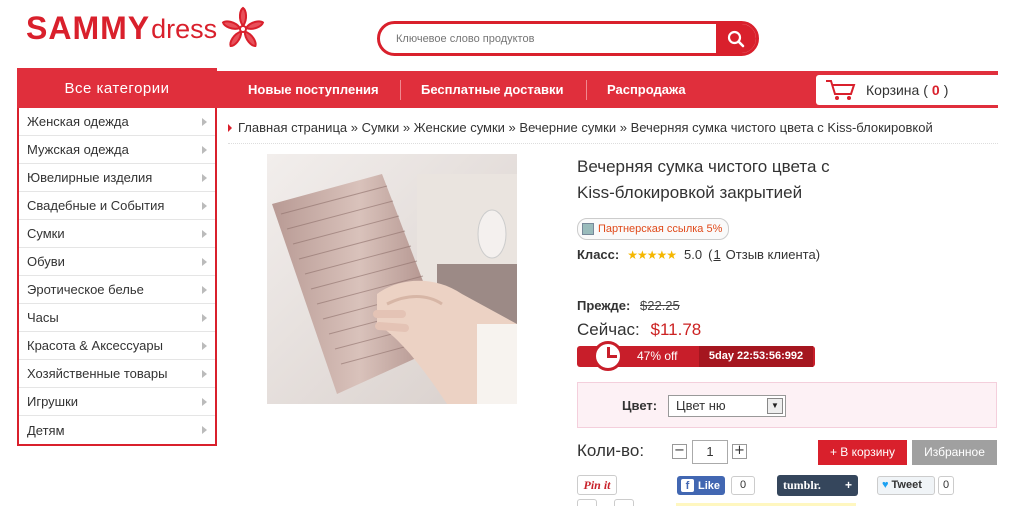  I want to click on partner-link-label: Партнерская ссылка 5%, so click(660, 229).